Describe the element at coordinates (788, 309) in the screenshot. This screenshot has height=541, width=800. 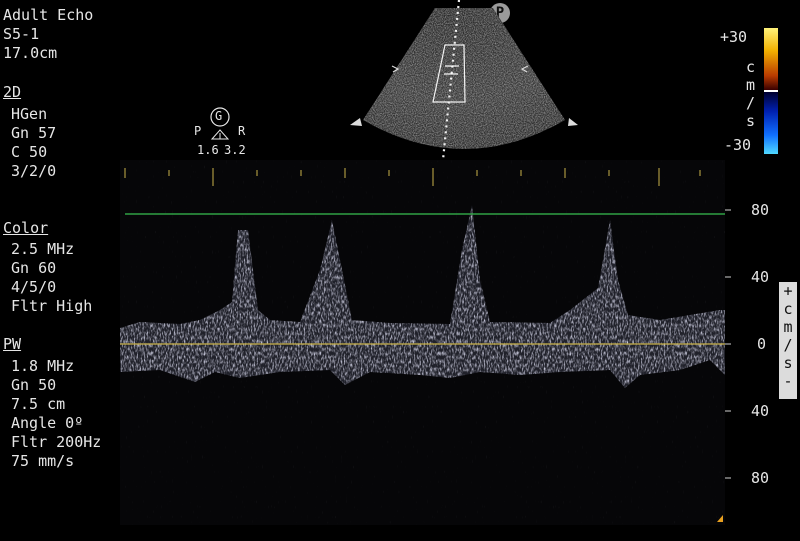
I see `velocity-unit-c: c` at that location.